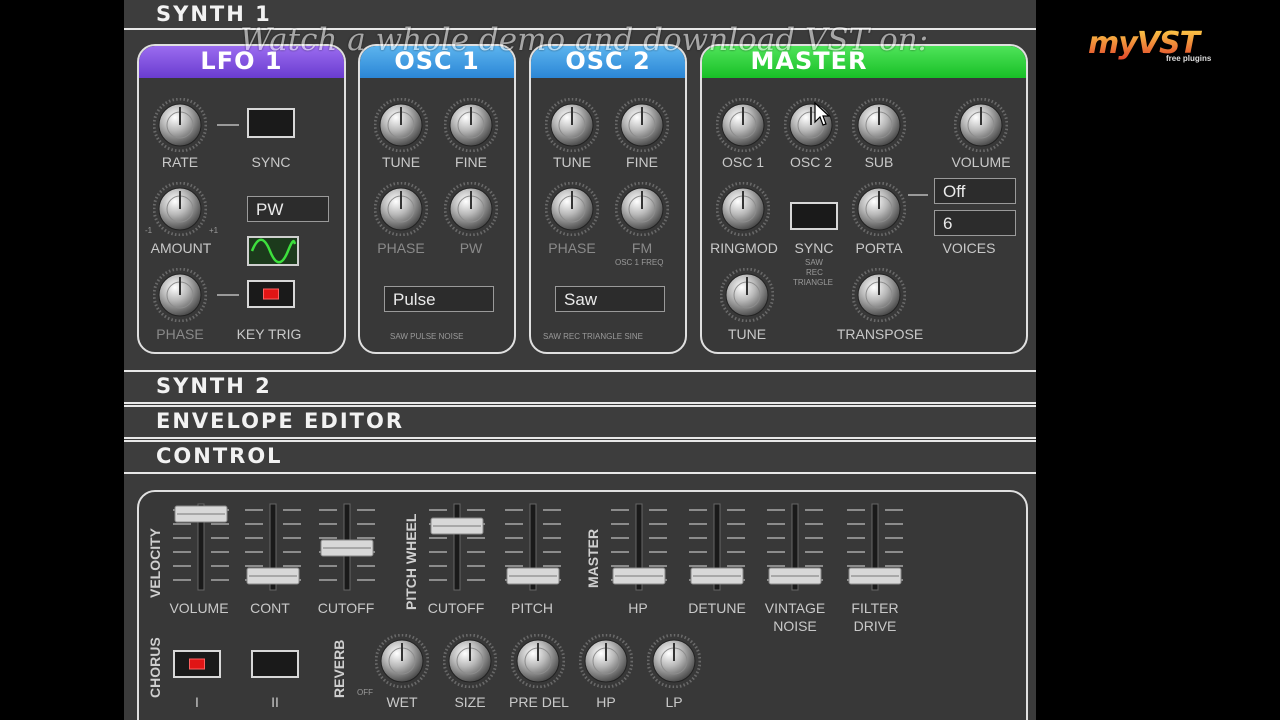 This screenshot has height=720, width=1280. I want to click on lfo1-rate-label: RATE, so click(180, 162).